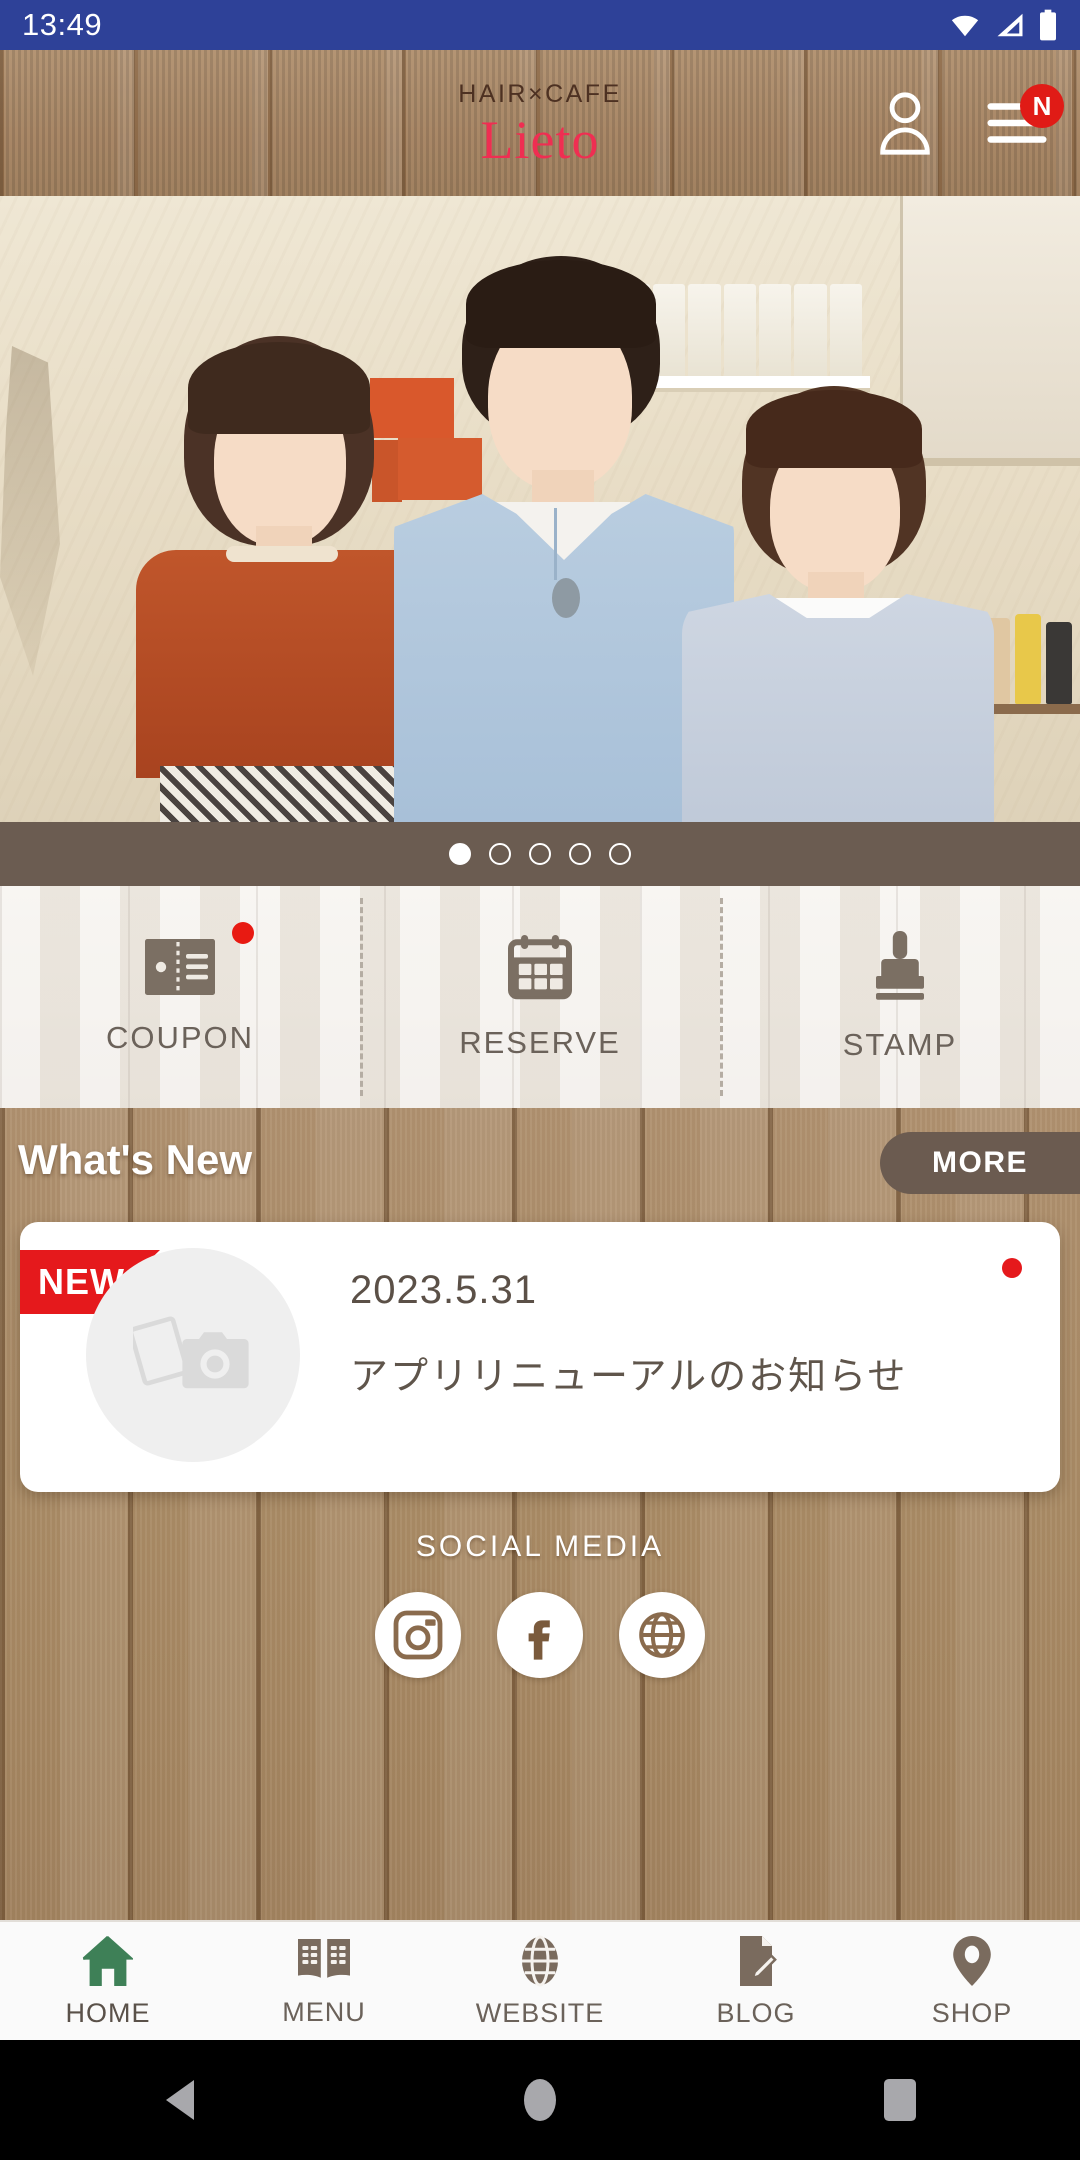  Describe the element at coordinates (540, 1042) in the screenshot. I see `action-label: RESERVE` at that location.